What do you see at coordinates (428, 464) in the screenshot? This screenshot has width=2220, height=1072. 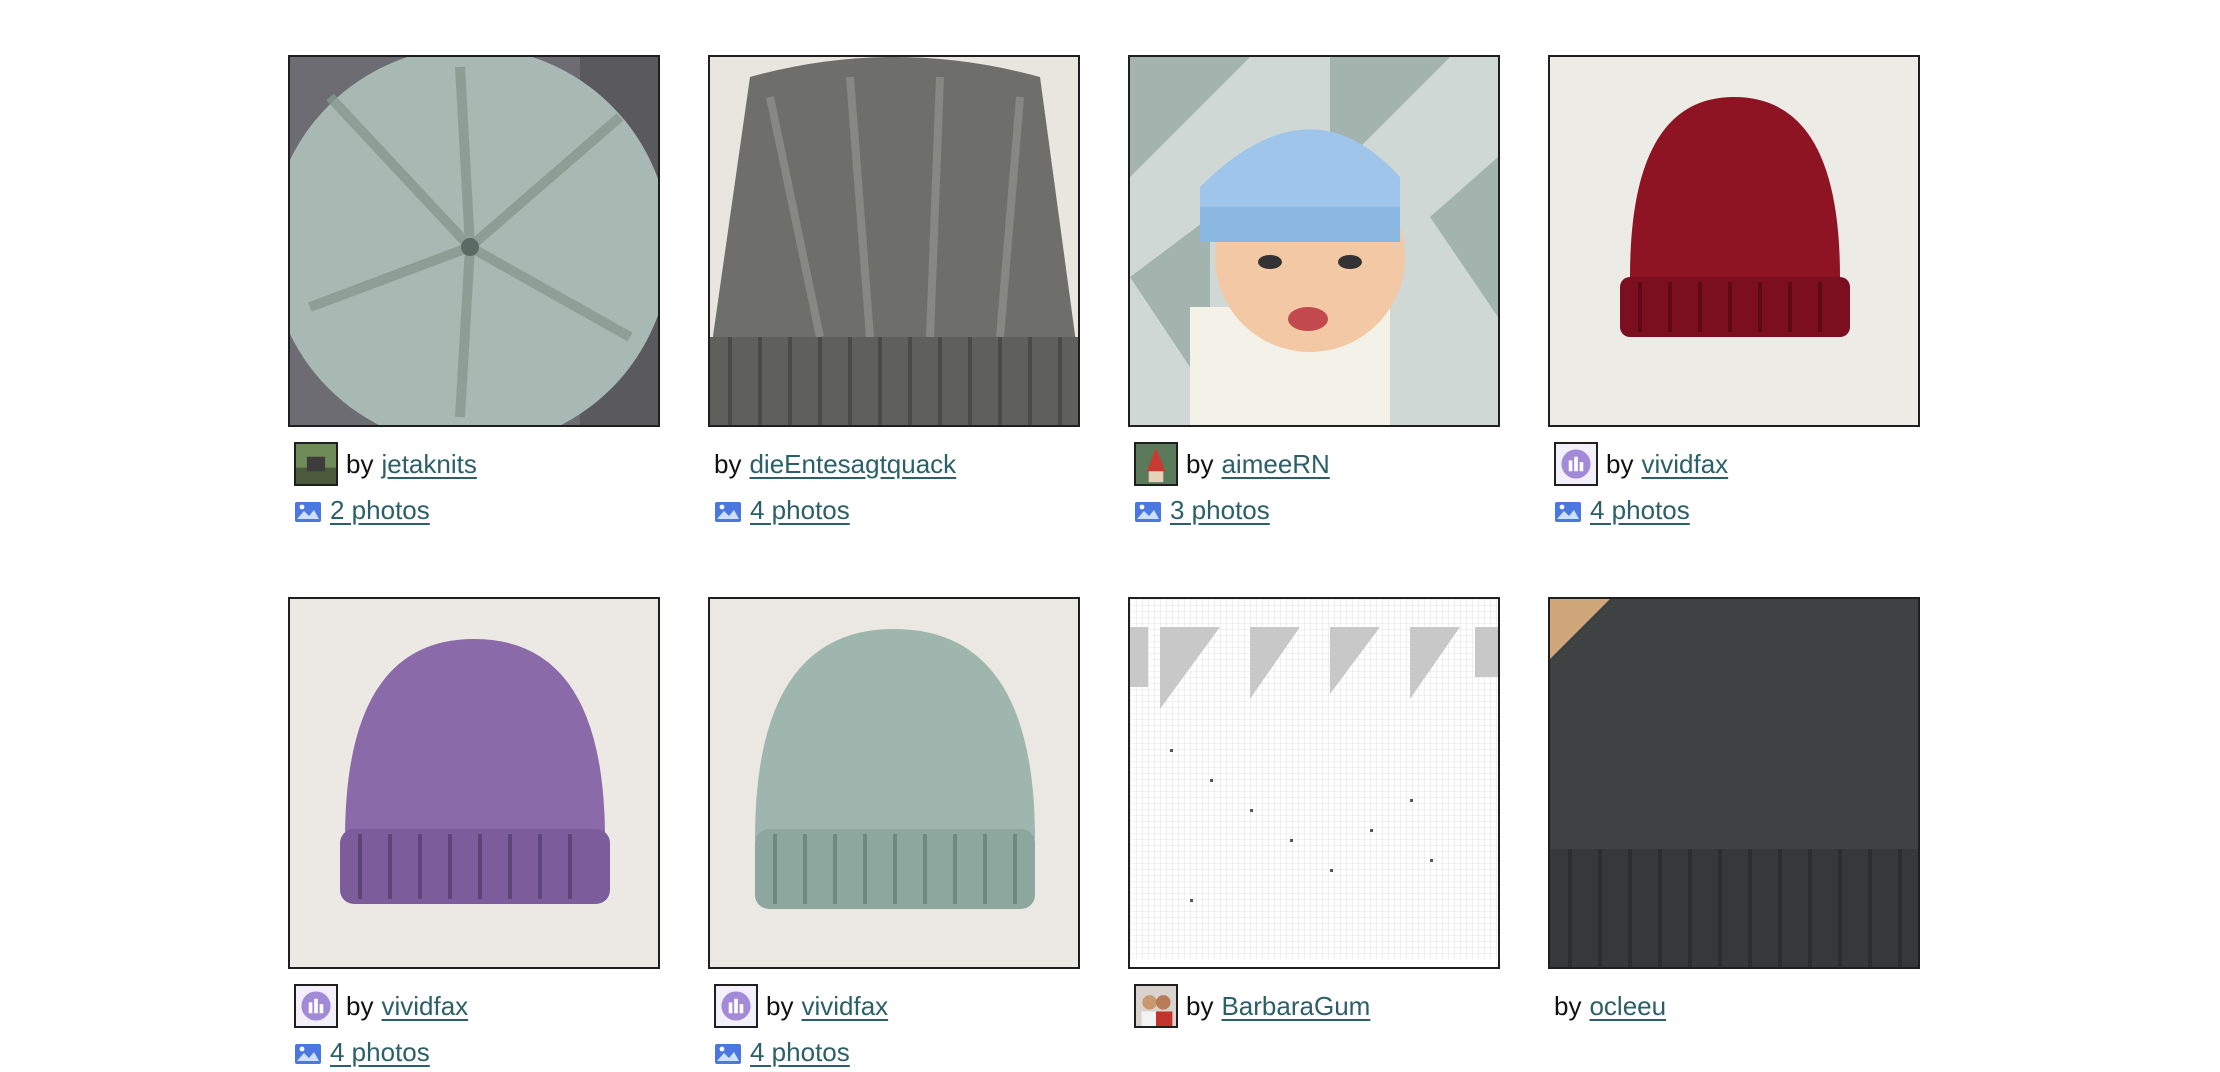 I see `user-link: jetaknits` at bounding box center [428, 464].